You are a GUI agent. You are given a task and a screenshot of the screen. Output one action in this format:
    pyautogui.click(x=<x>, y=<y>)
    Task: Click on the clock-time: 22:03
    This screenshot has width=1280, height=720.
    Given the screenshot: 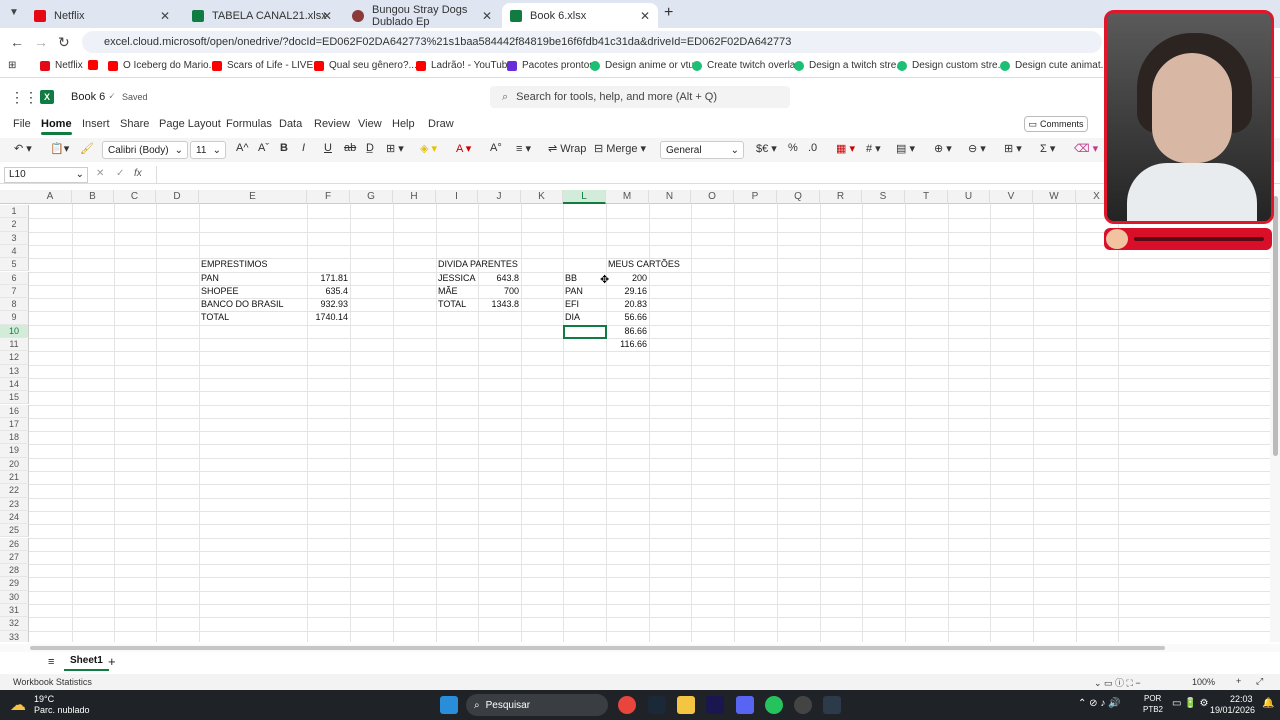 What is the action you would take?
    pyautogui.click(x=1241, y=699)
    